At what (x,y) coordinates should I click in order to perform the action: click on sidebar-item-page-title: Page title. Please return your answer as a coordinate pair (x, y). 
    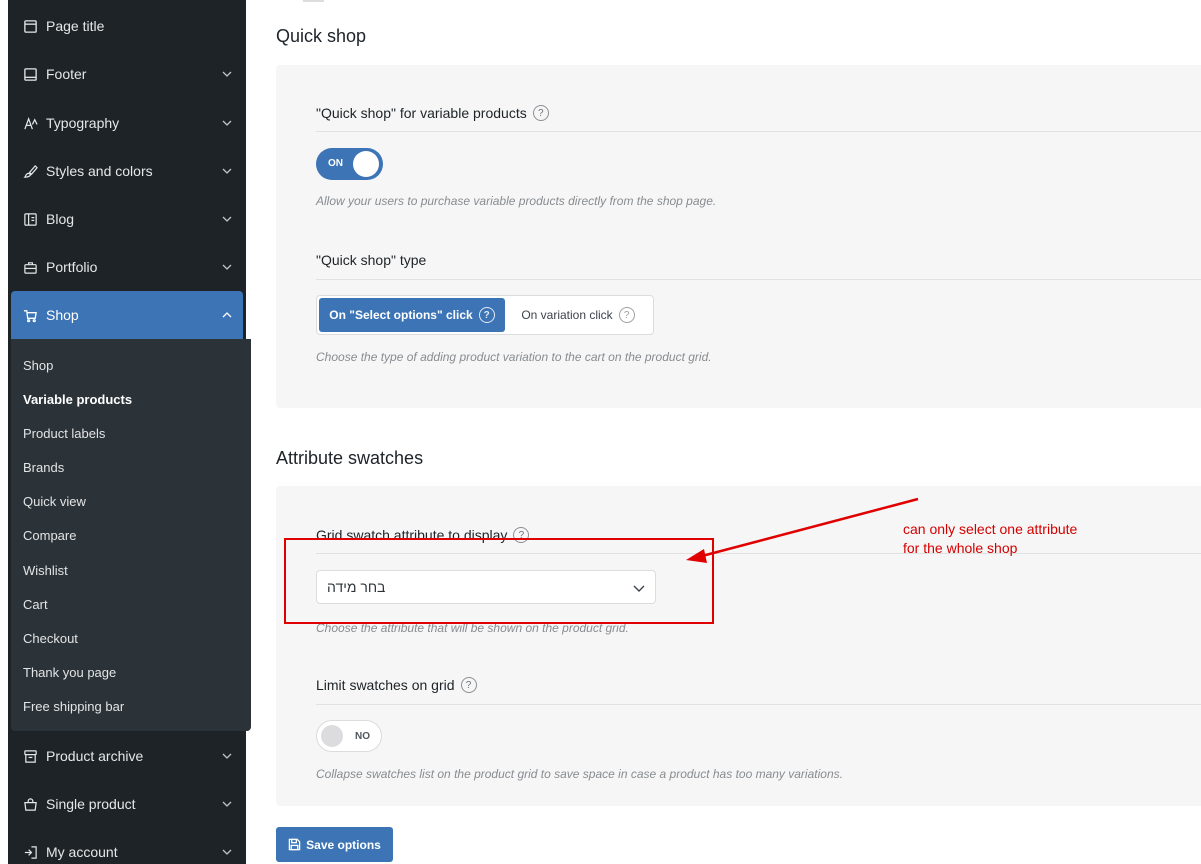
    Looking at the image, I should click on (127, 26).